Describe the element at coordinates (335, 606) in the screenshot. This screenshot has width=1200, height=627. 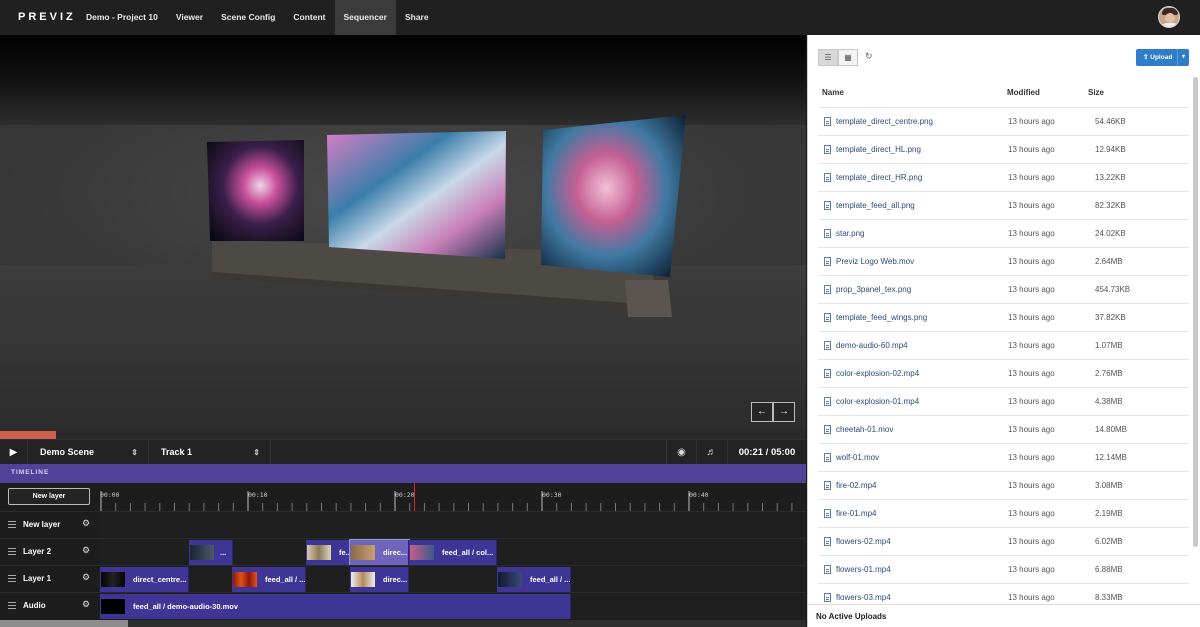
I see `timeline-clip: feed_all / demo-audio-30.mov` at that location.